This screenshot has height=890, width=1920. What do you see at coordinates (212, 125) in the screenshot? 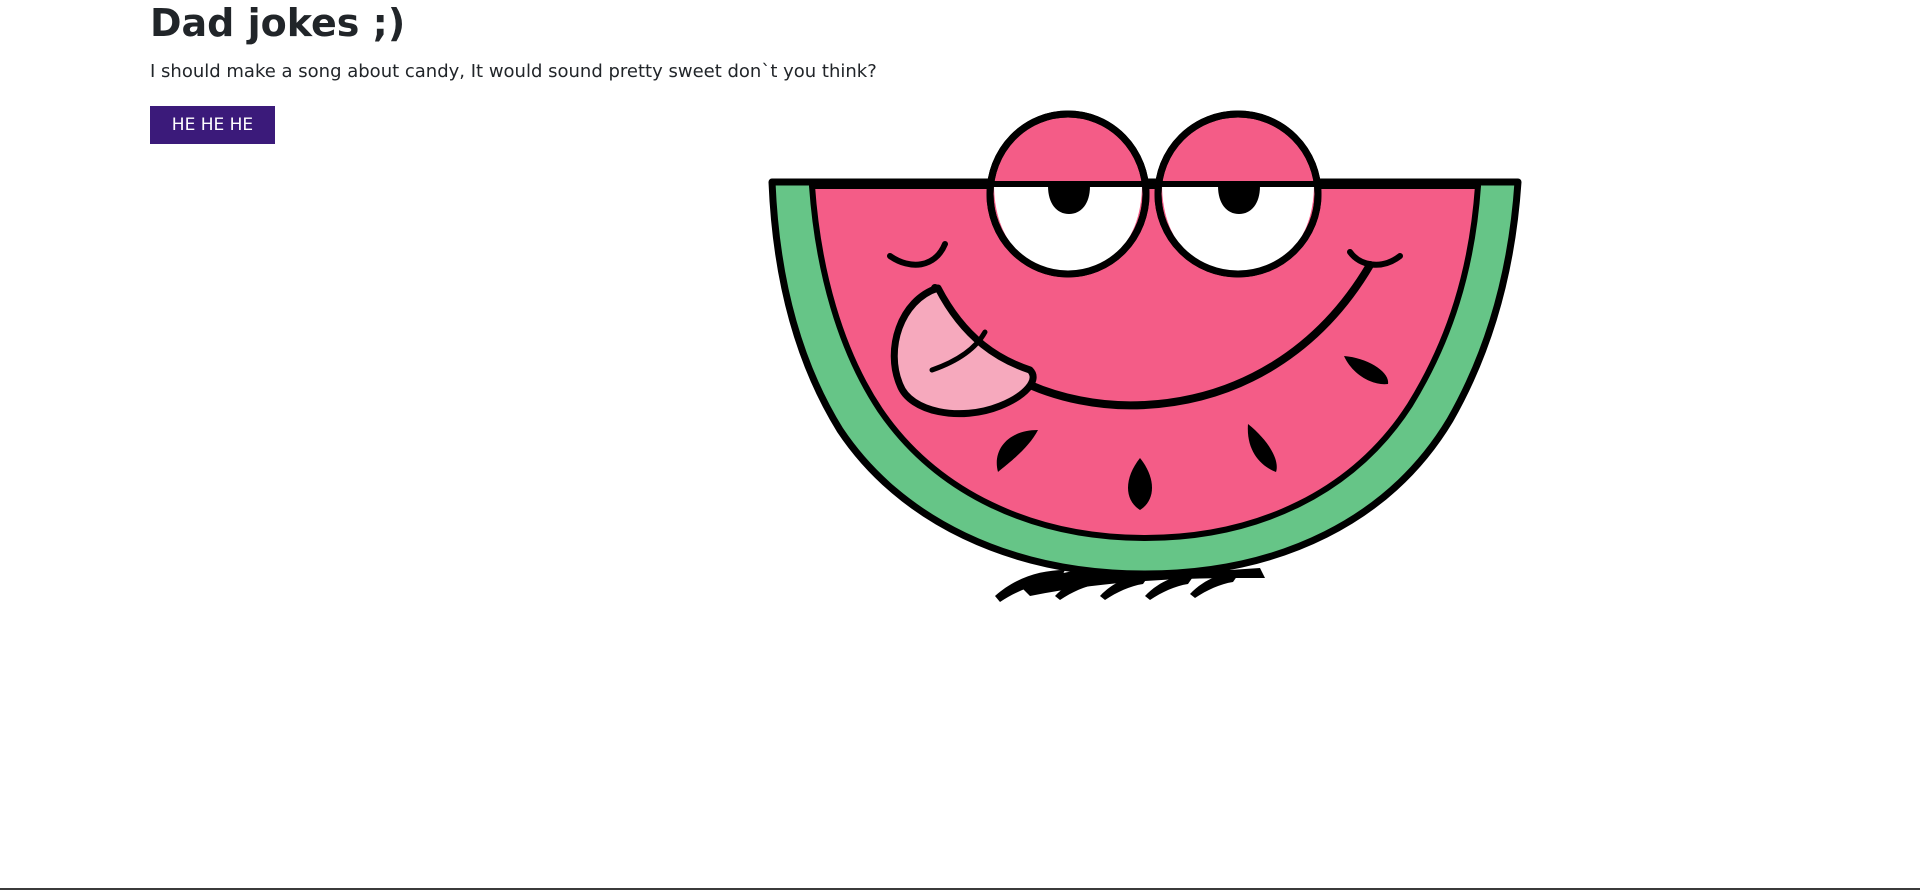
I see `he-he-he-button: HE HE HE` at bounding box center [212, 125].